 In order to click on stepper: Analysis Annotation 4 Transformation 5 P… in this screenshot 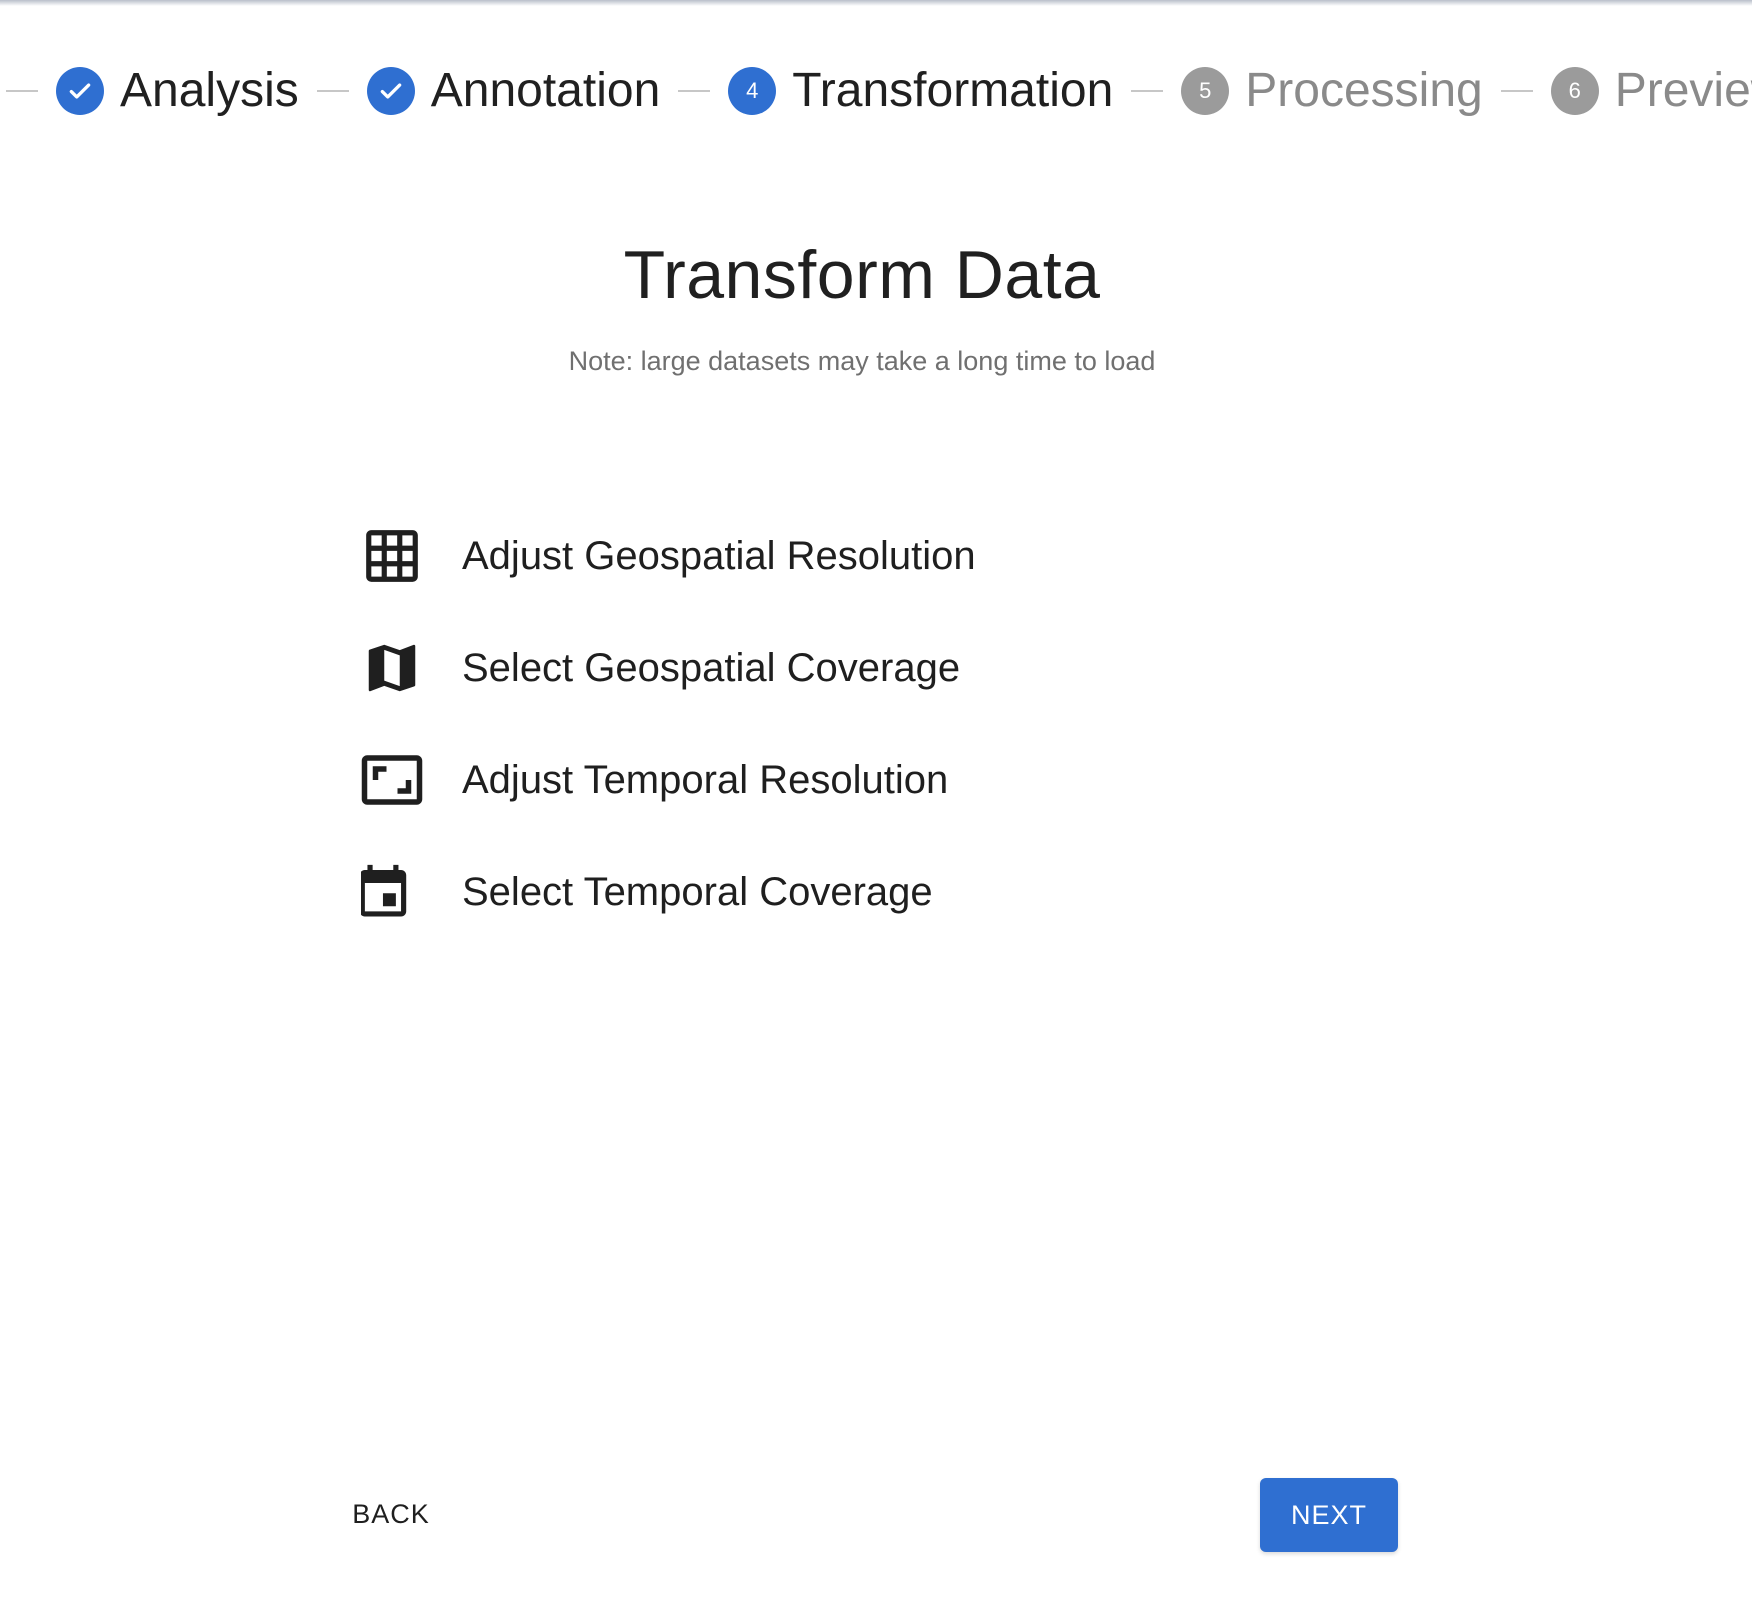, I will do `click(876, 91)`.